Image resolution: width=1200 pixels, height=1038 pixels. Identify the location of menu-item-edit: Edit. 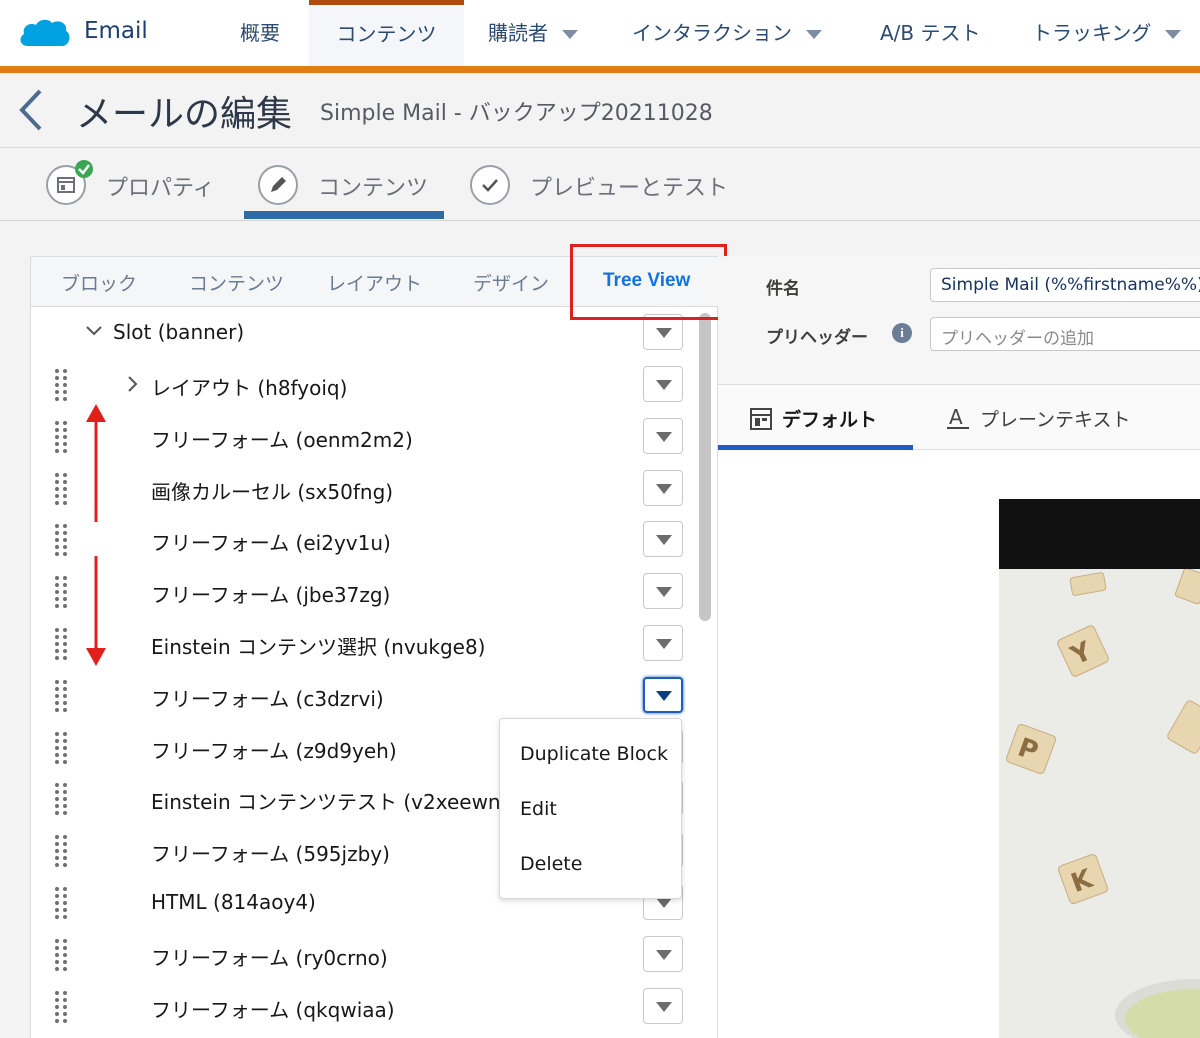
(538, 809).